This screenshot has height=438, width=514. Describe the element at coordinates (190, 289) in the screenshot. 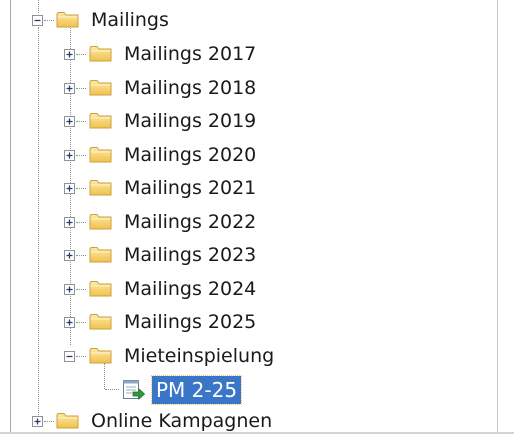

I see `node-label: Mailings 2024` at that location.